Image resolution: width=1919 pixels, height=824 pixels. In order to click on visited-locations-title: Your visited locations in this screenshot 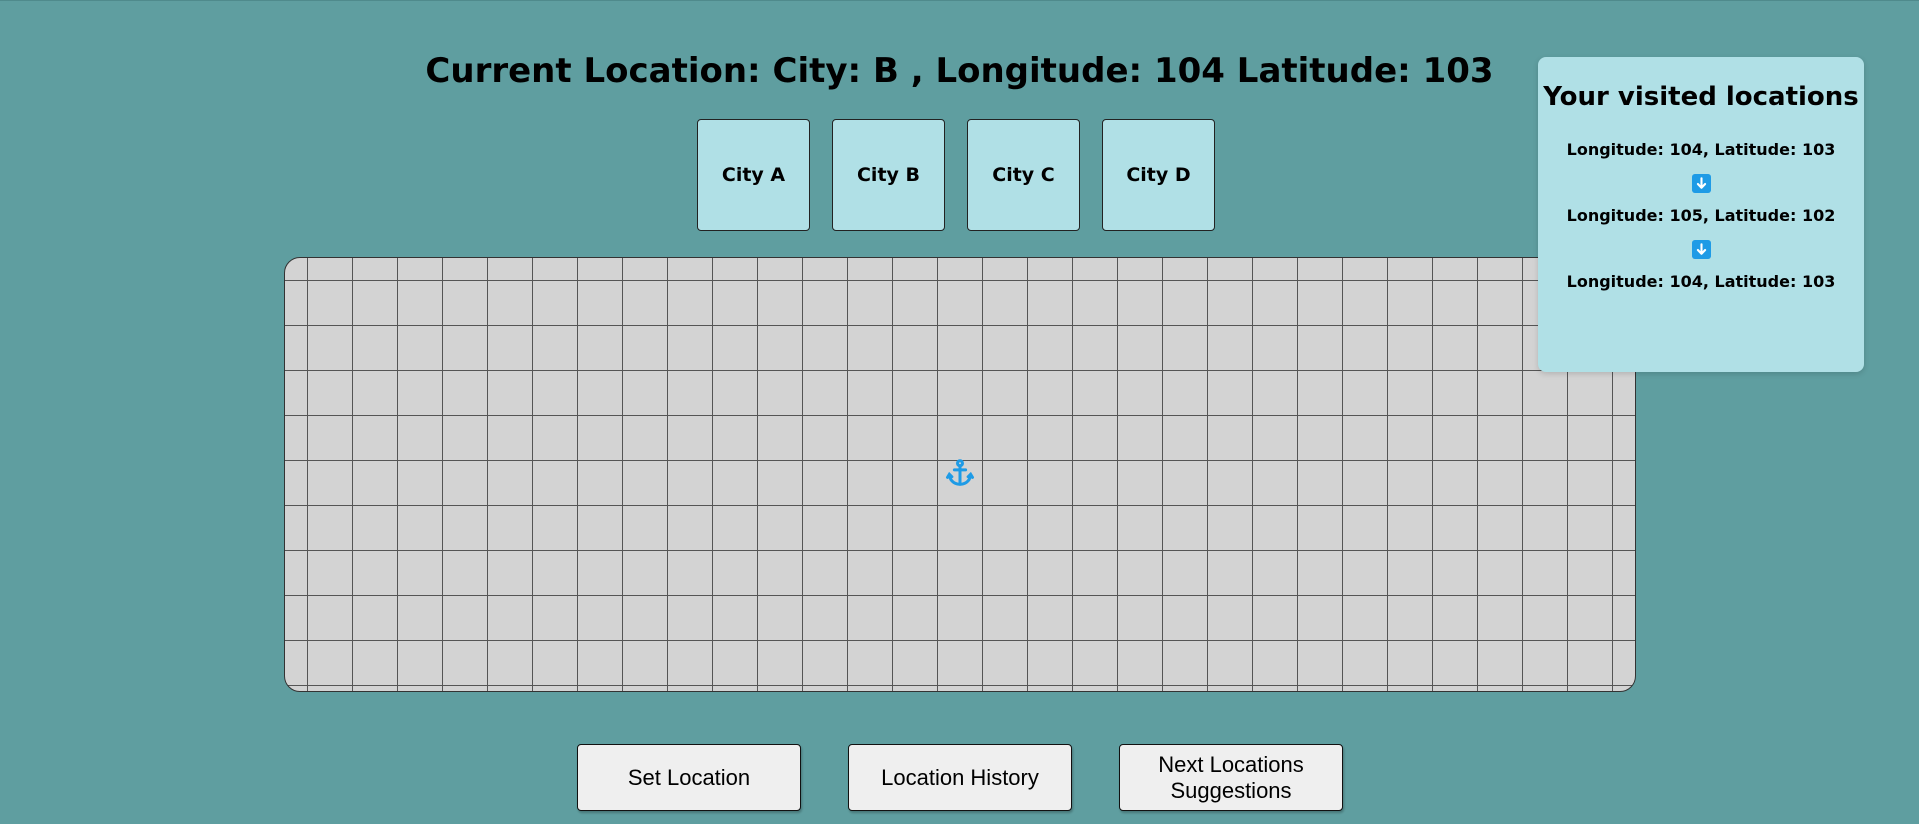, I will do `click(1701, 97)`.